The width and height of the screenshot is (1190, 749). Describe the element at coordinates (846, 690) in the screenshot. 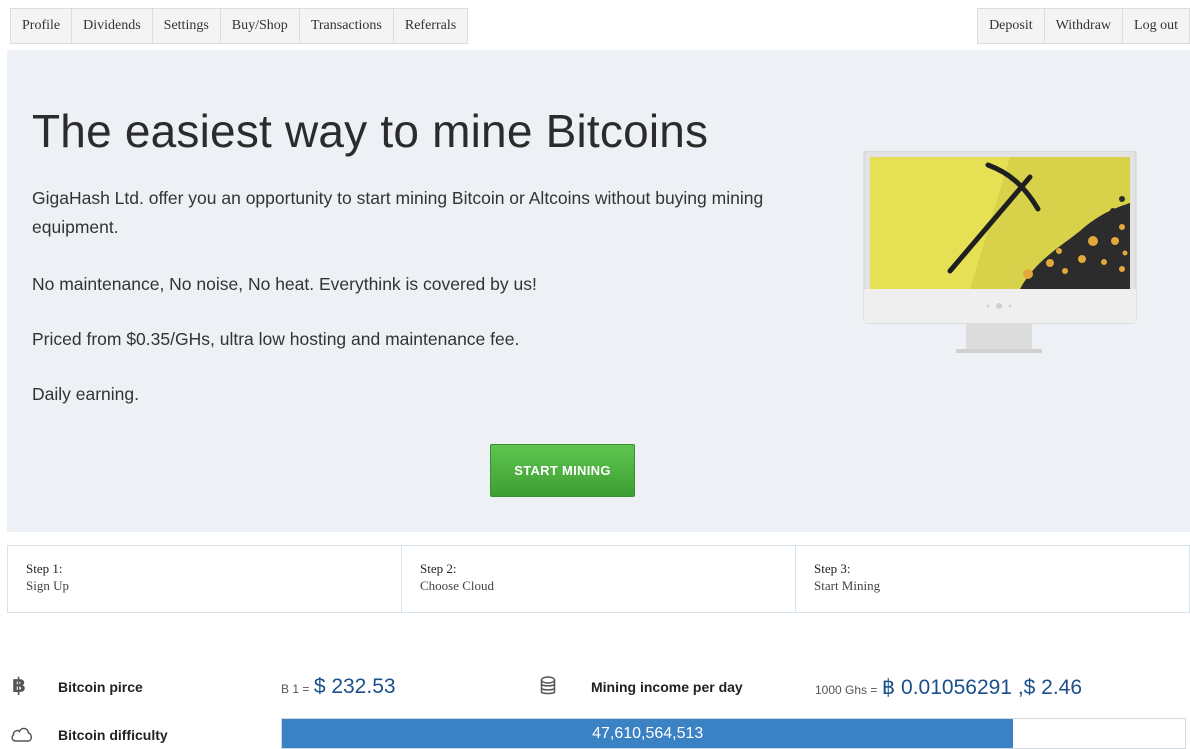

I see `income-prefix: 1000 Ghs =` at that location.